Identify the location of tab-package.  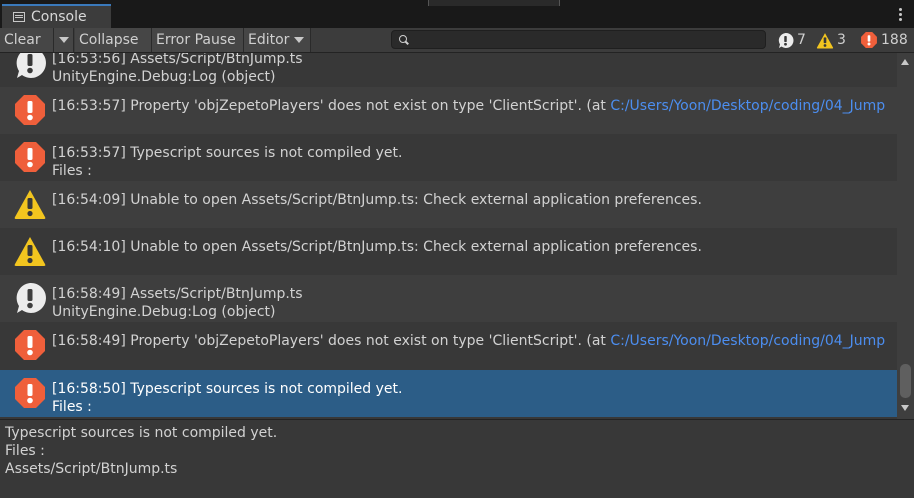
(494, 3).